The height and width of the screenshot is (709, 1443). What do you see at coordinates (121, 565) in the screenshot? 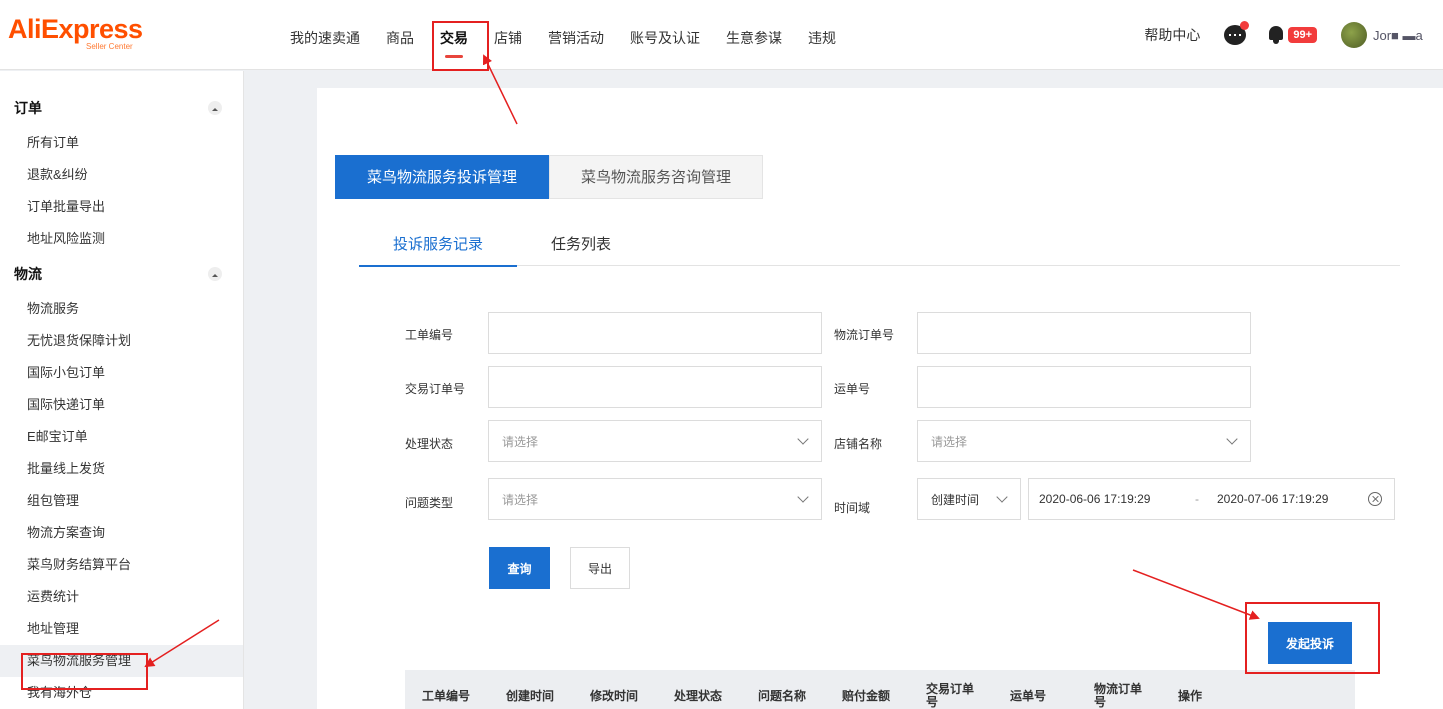
I see `sidebar-item-cainiao-finance: 菜鸟财务结算平台` at bounding box center [121, 565].